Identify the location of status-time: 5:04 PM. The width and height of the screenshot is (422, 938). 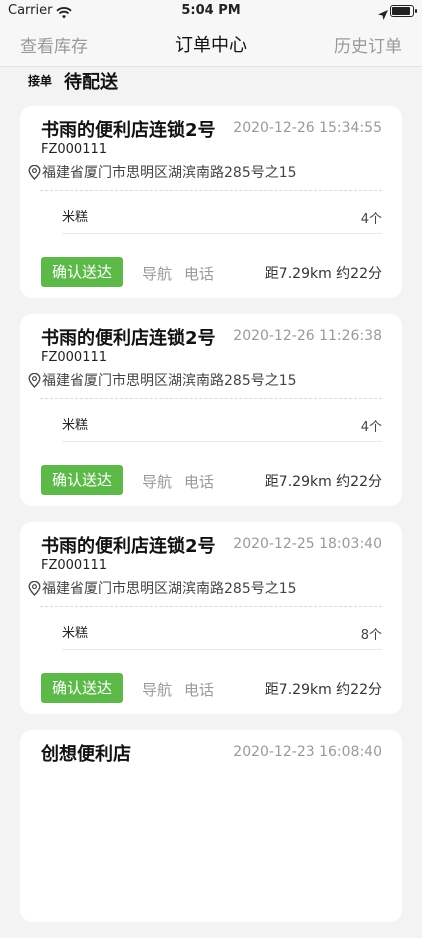
(211, 10).